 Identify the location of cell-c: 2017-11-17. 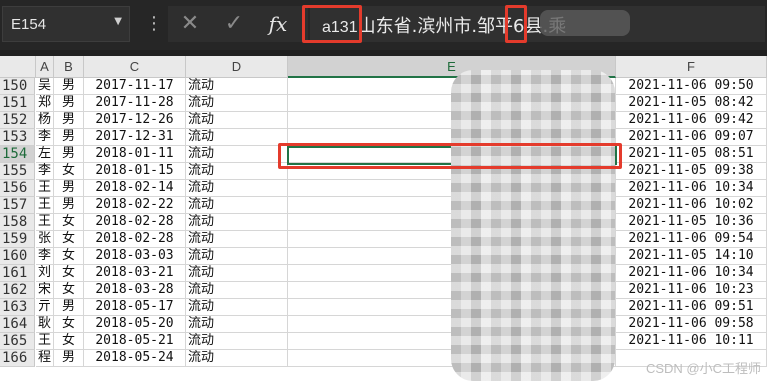
(135, 86).